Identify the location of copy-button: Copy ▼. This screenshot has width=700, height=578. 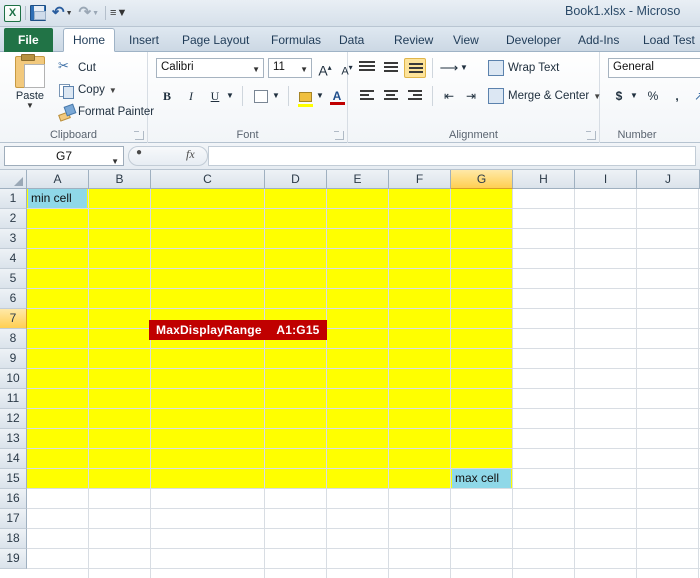
(87, 90).